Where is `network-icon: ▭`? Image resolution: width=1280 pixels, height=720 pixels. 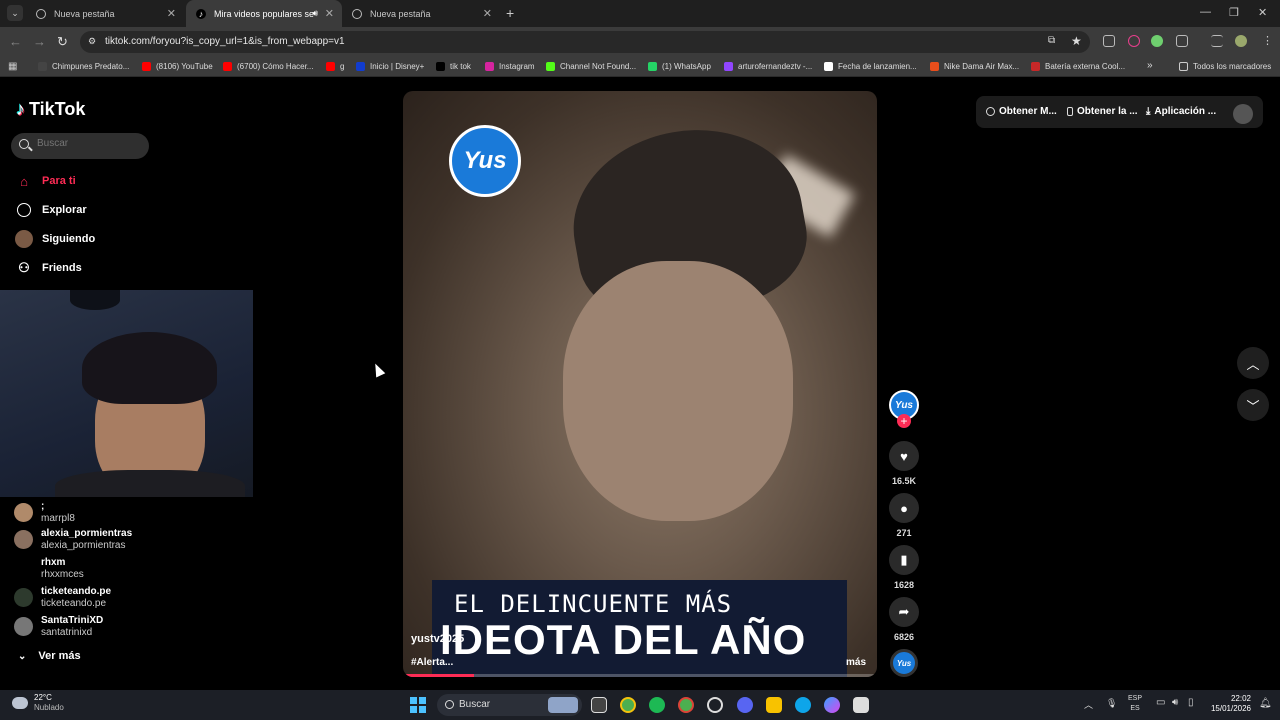 network-icon: ▭ is located at coordinates (1160, 702).